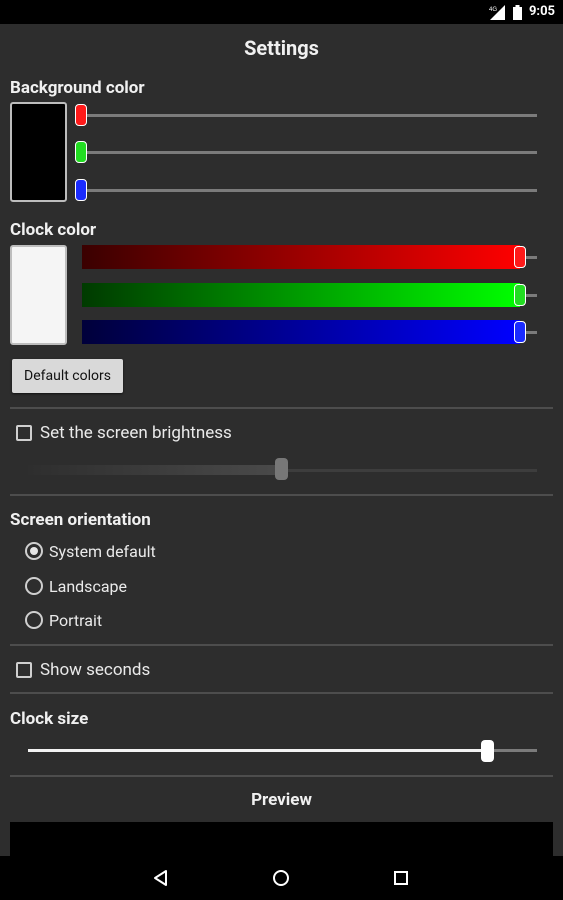  Describe the element at coordinates (281, 469) in the screenshot. I see `brightness-thumb` at that location.